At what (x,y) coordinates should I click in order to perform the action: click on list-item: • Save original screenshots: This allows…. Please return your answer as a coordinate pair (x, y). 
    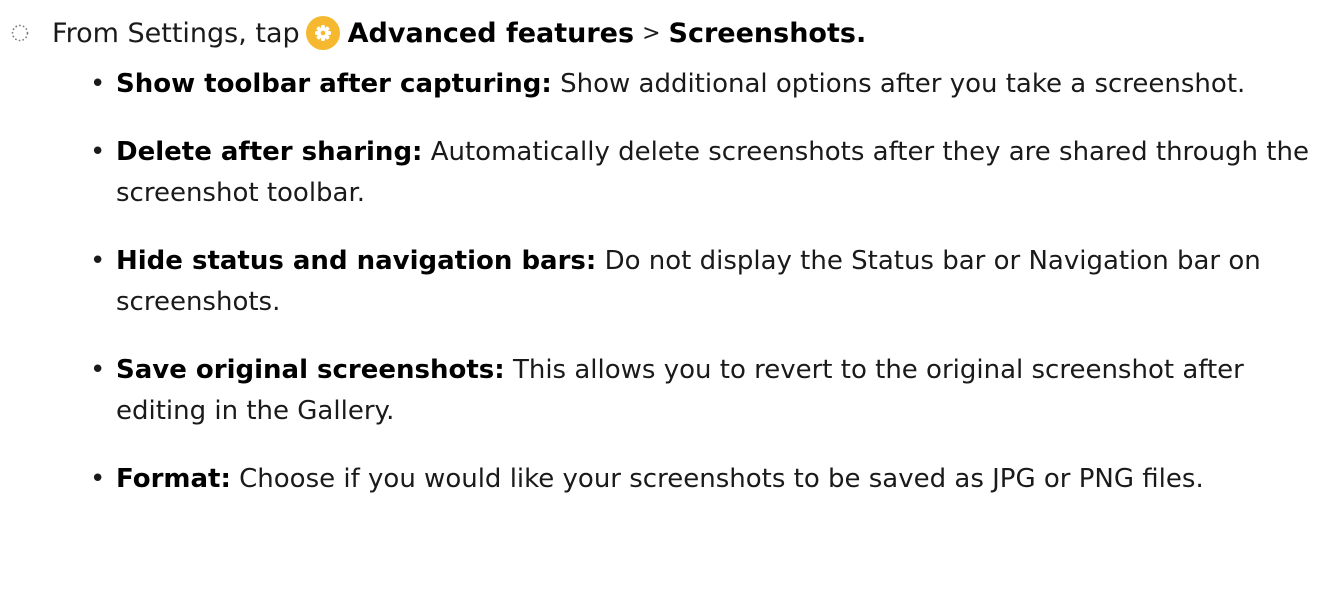
    Looking at the image, I should click on (710, 391).